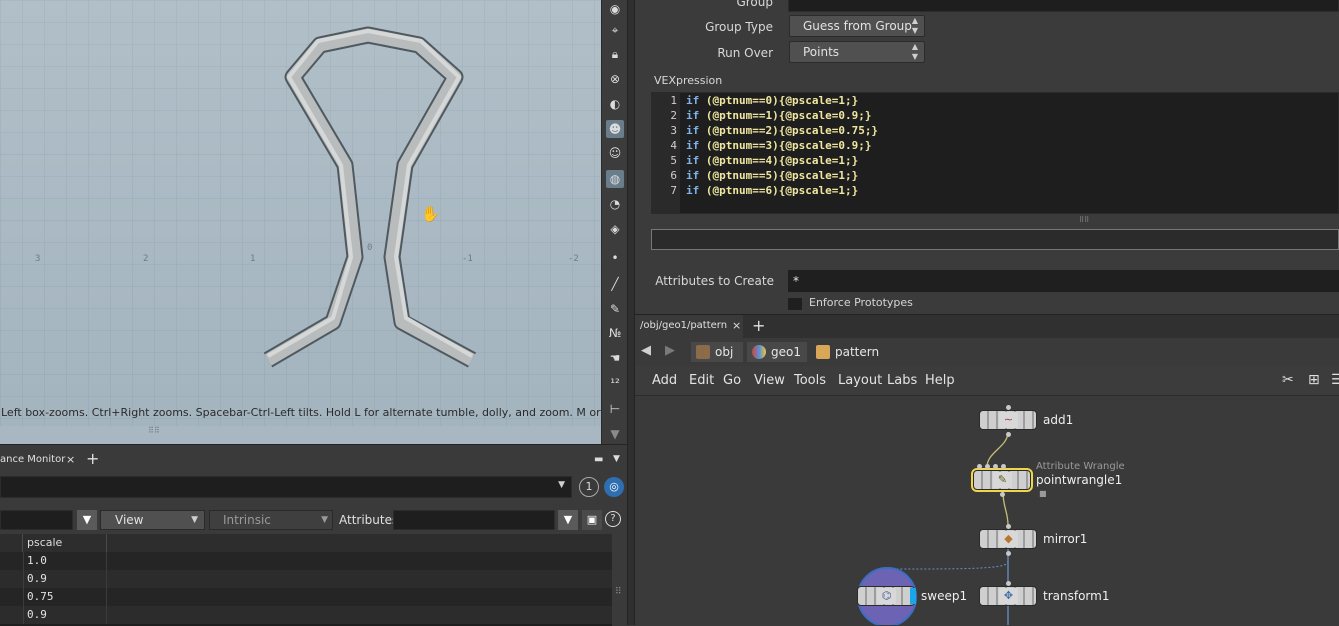 The width and height of the screenshot is (1339, 626). Describe the element at coordinates (777, 352) in the screenshot. I see `breadcrumb-geo1: geo1` at that location.